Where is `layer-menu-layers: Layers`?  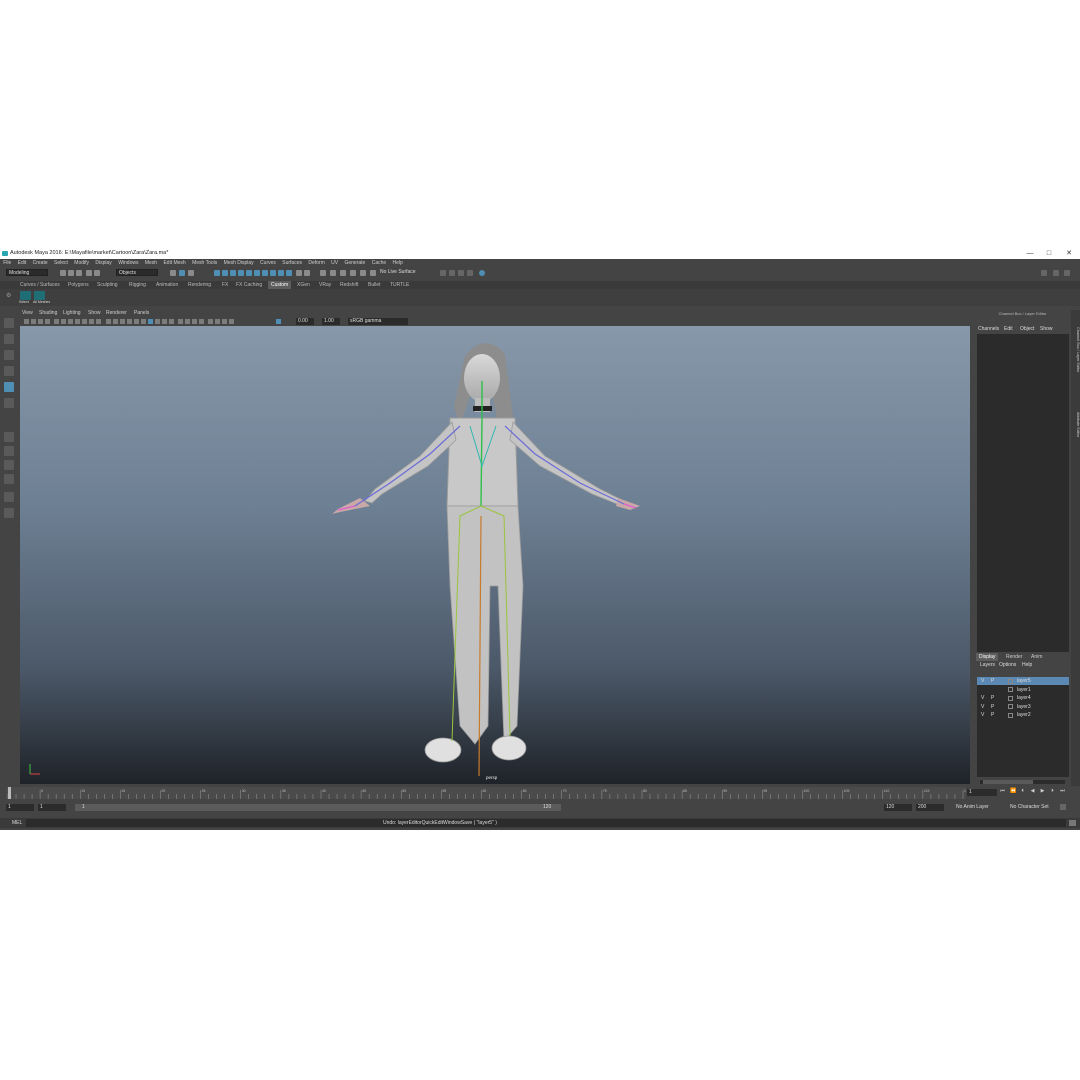 layer-menu-layers: Layers is located at coordinates (987, 665).